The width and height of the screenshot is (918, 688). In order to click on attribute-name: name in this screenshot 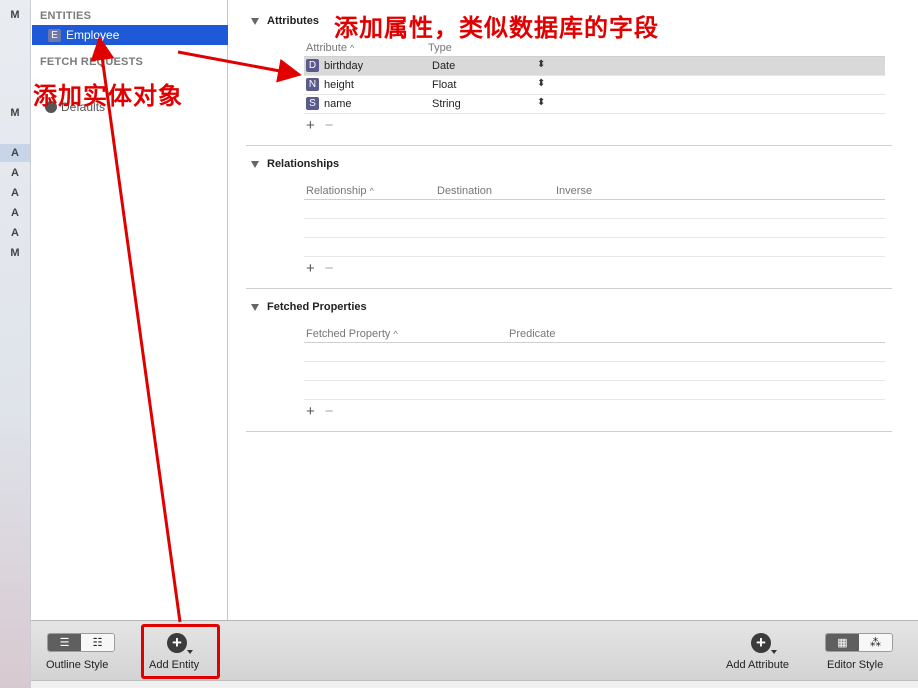, I will do `click(338, 104)`.